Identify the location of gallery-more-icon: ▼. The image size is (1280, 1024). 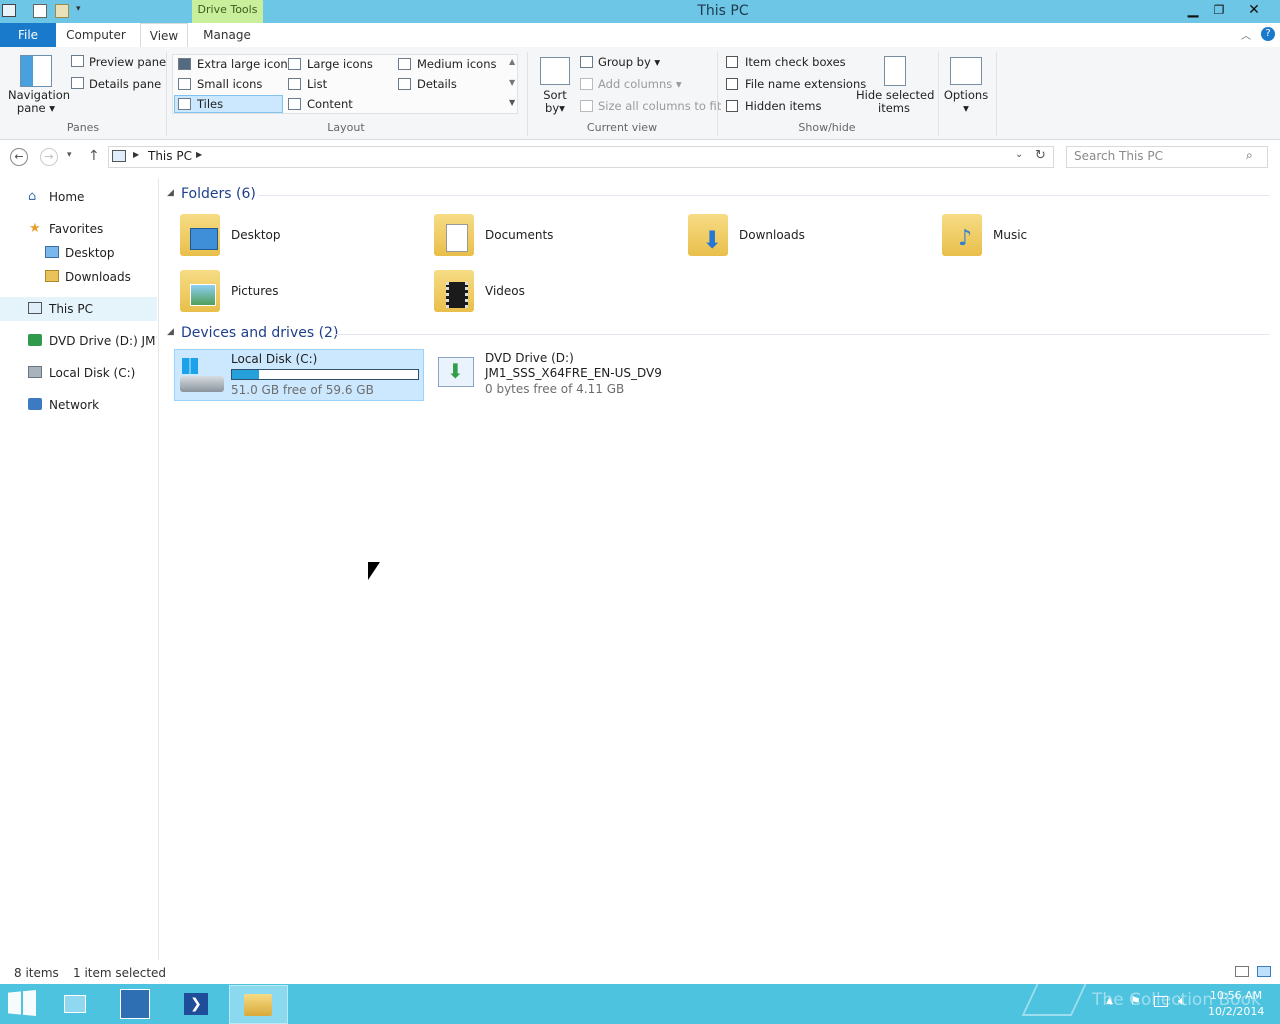
(512, 102).